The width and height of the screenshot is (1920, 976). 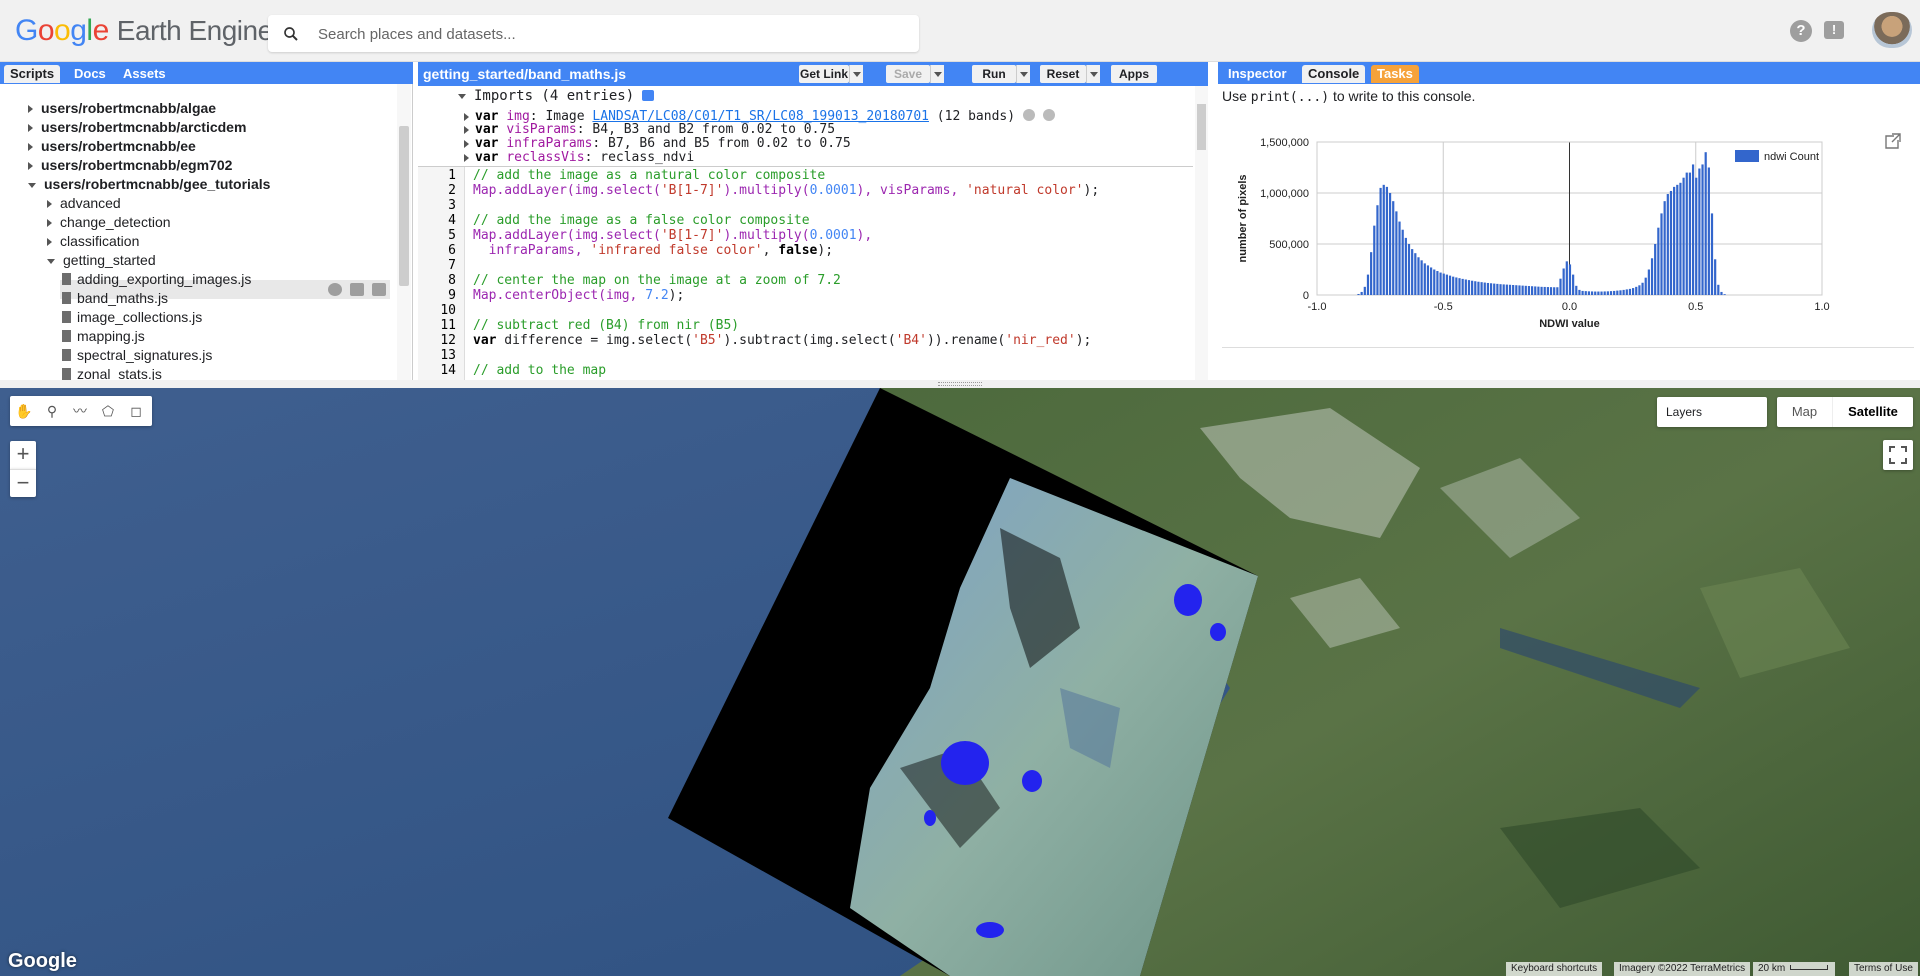 I want to click on help-icon: ?, so click(x=1801, y=31).